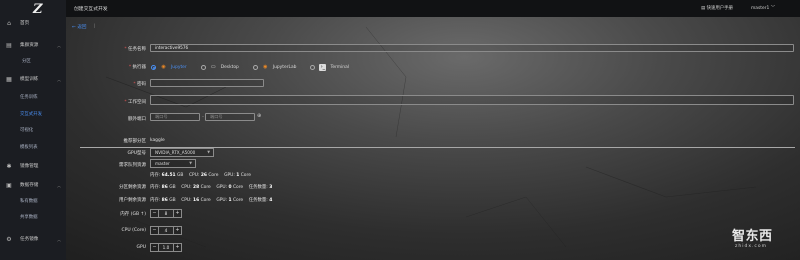 The image size is (800, 260). What do you see at coordinates (25, 23) in the screenshot?
I see `sidebar-item-label: 首页` at bounding box center [25, 23].